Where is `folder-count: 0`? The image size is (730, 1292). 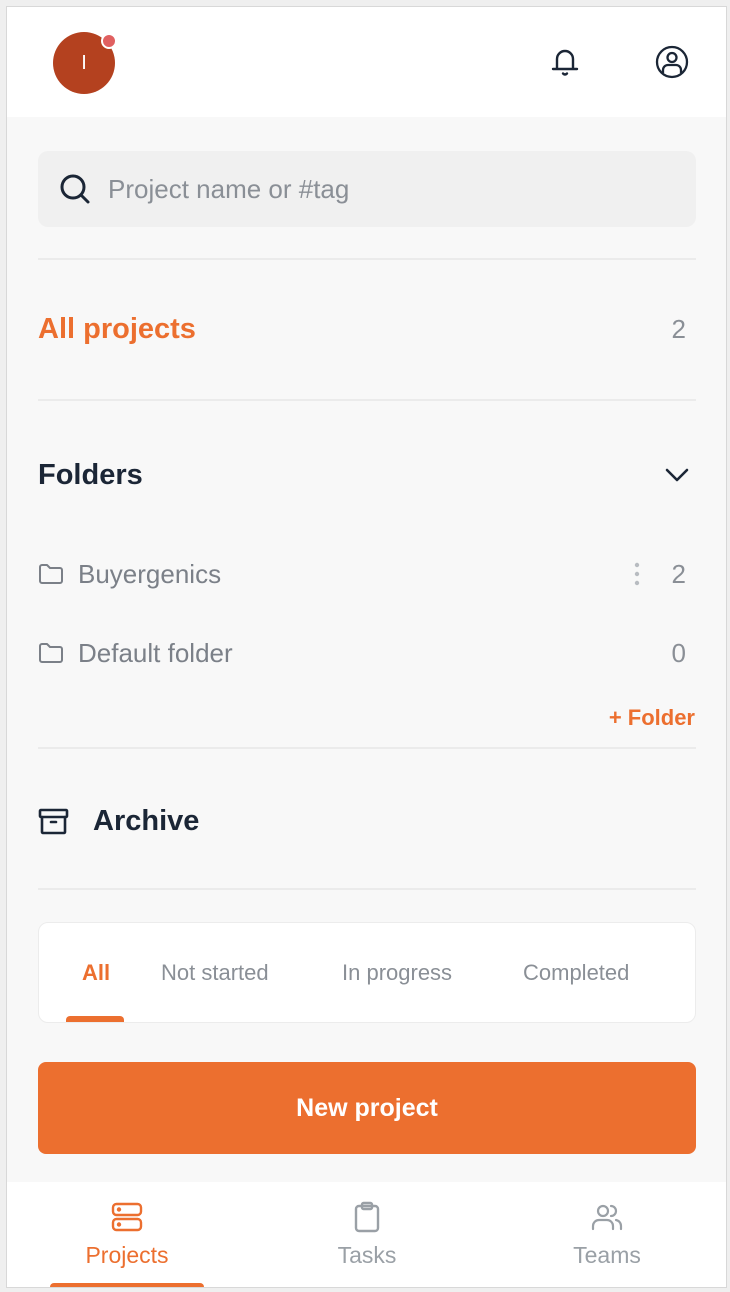
folder-count: 0 is located at coordinates (678, 652).